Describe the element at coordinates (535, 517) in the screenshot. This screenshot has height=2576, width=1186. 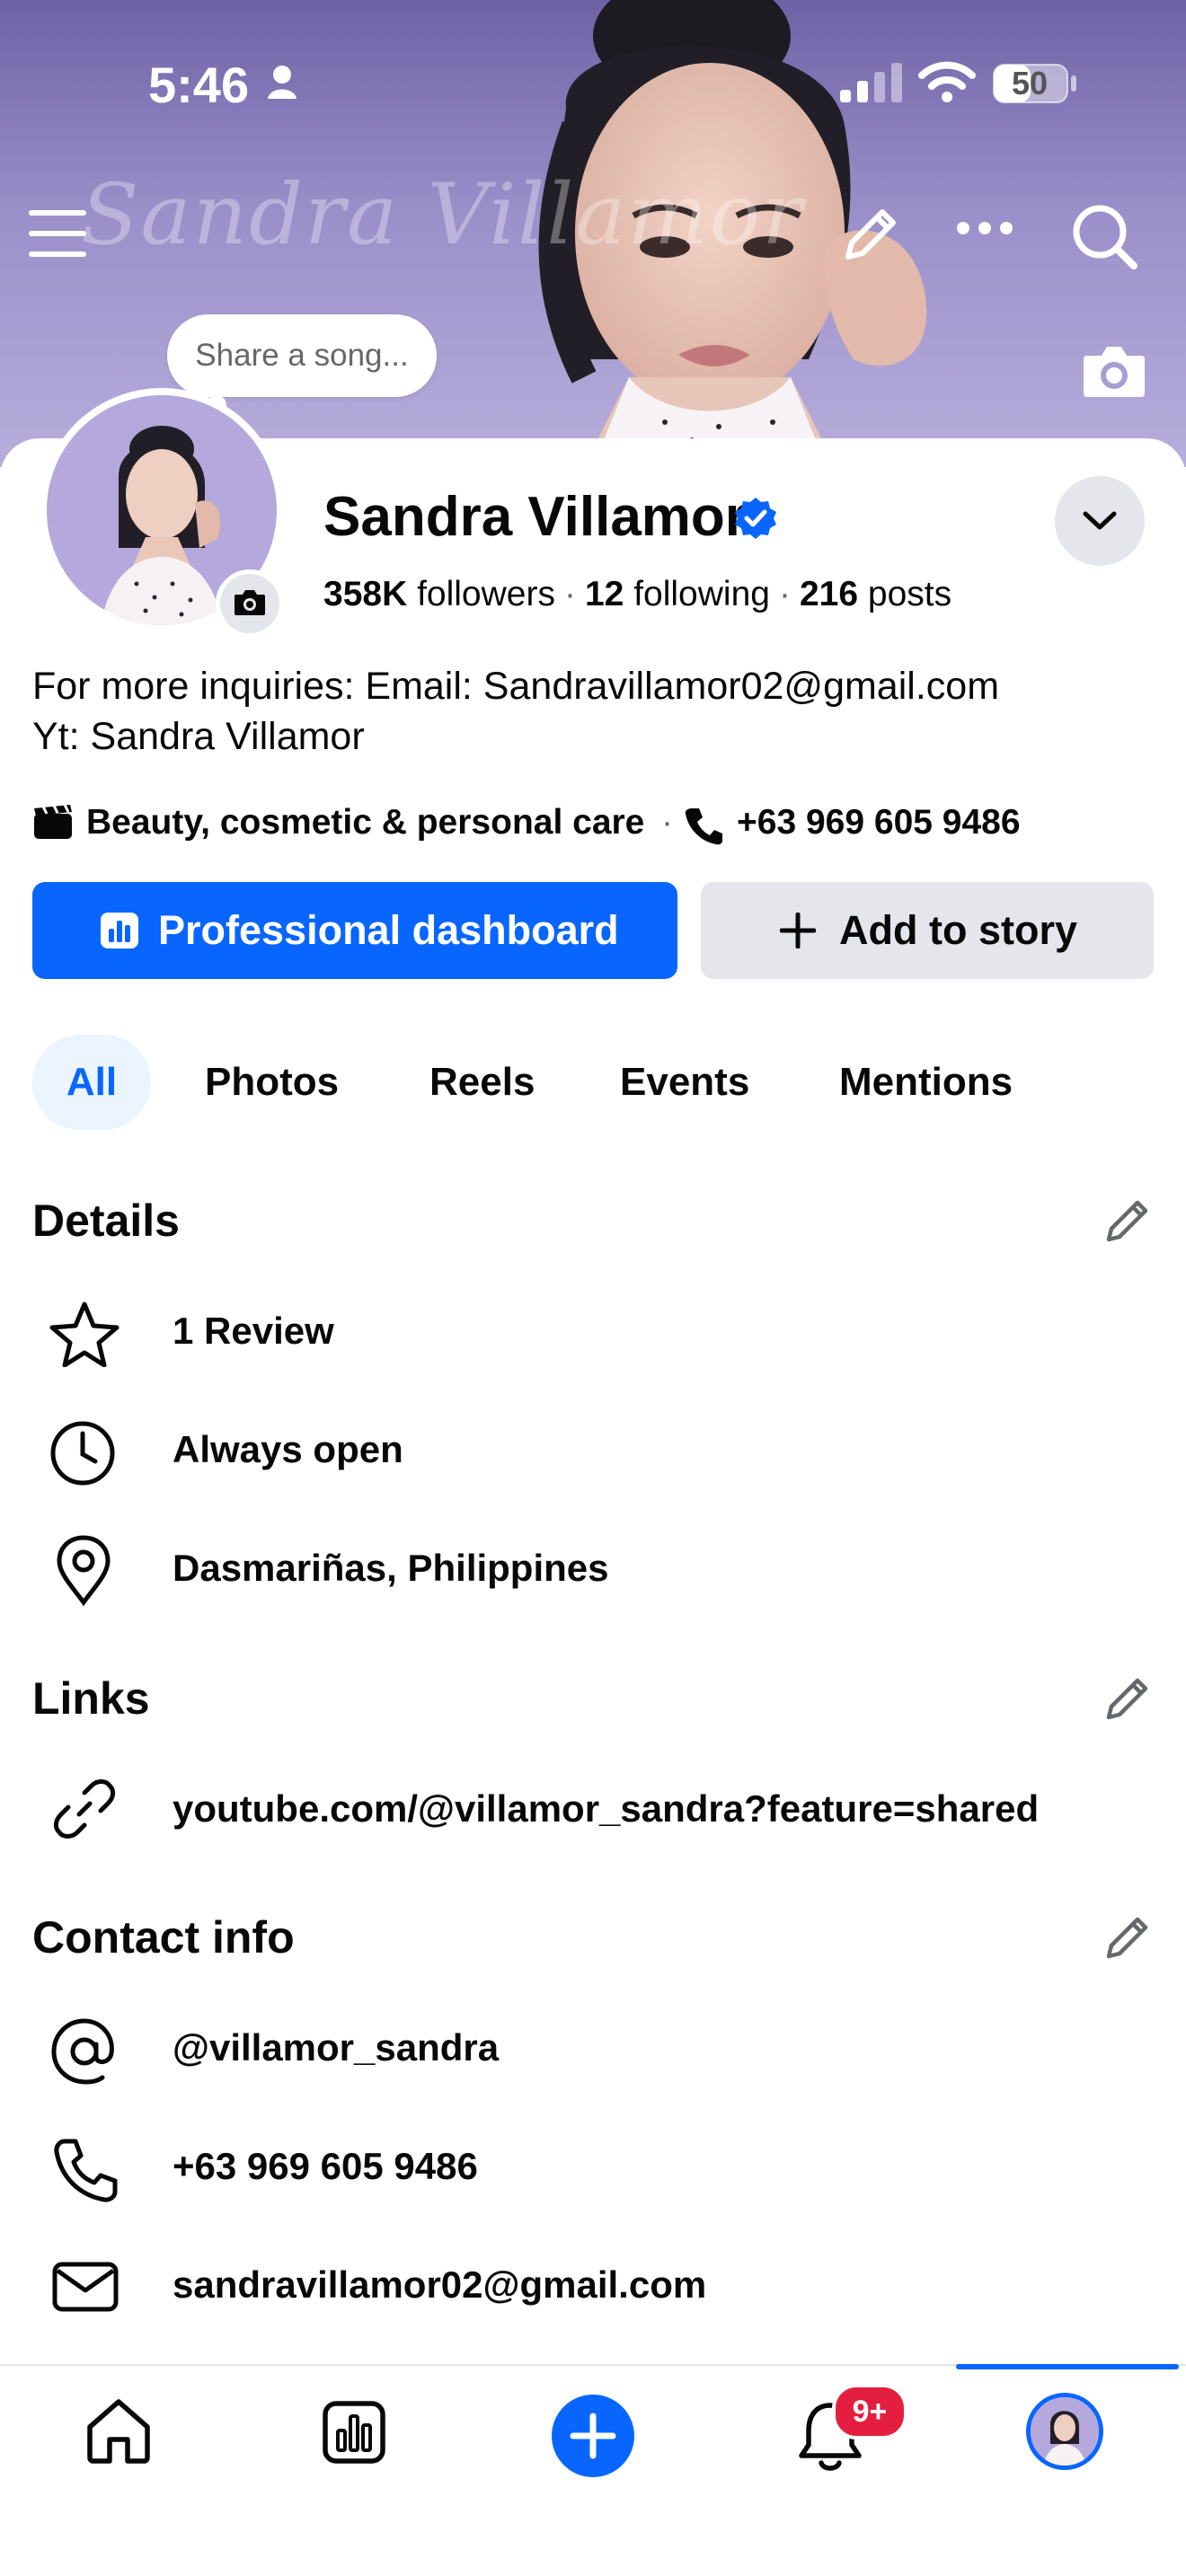
I see `profile-name: Sandra Villamor` at that location.